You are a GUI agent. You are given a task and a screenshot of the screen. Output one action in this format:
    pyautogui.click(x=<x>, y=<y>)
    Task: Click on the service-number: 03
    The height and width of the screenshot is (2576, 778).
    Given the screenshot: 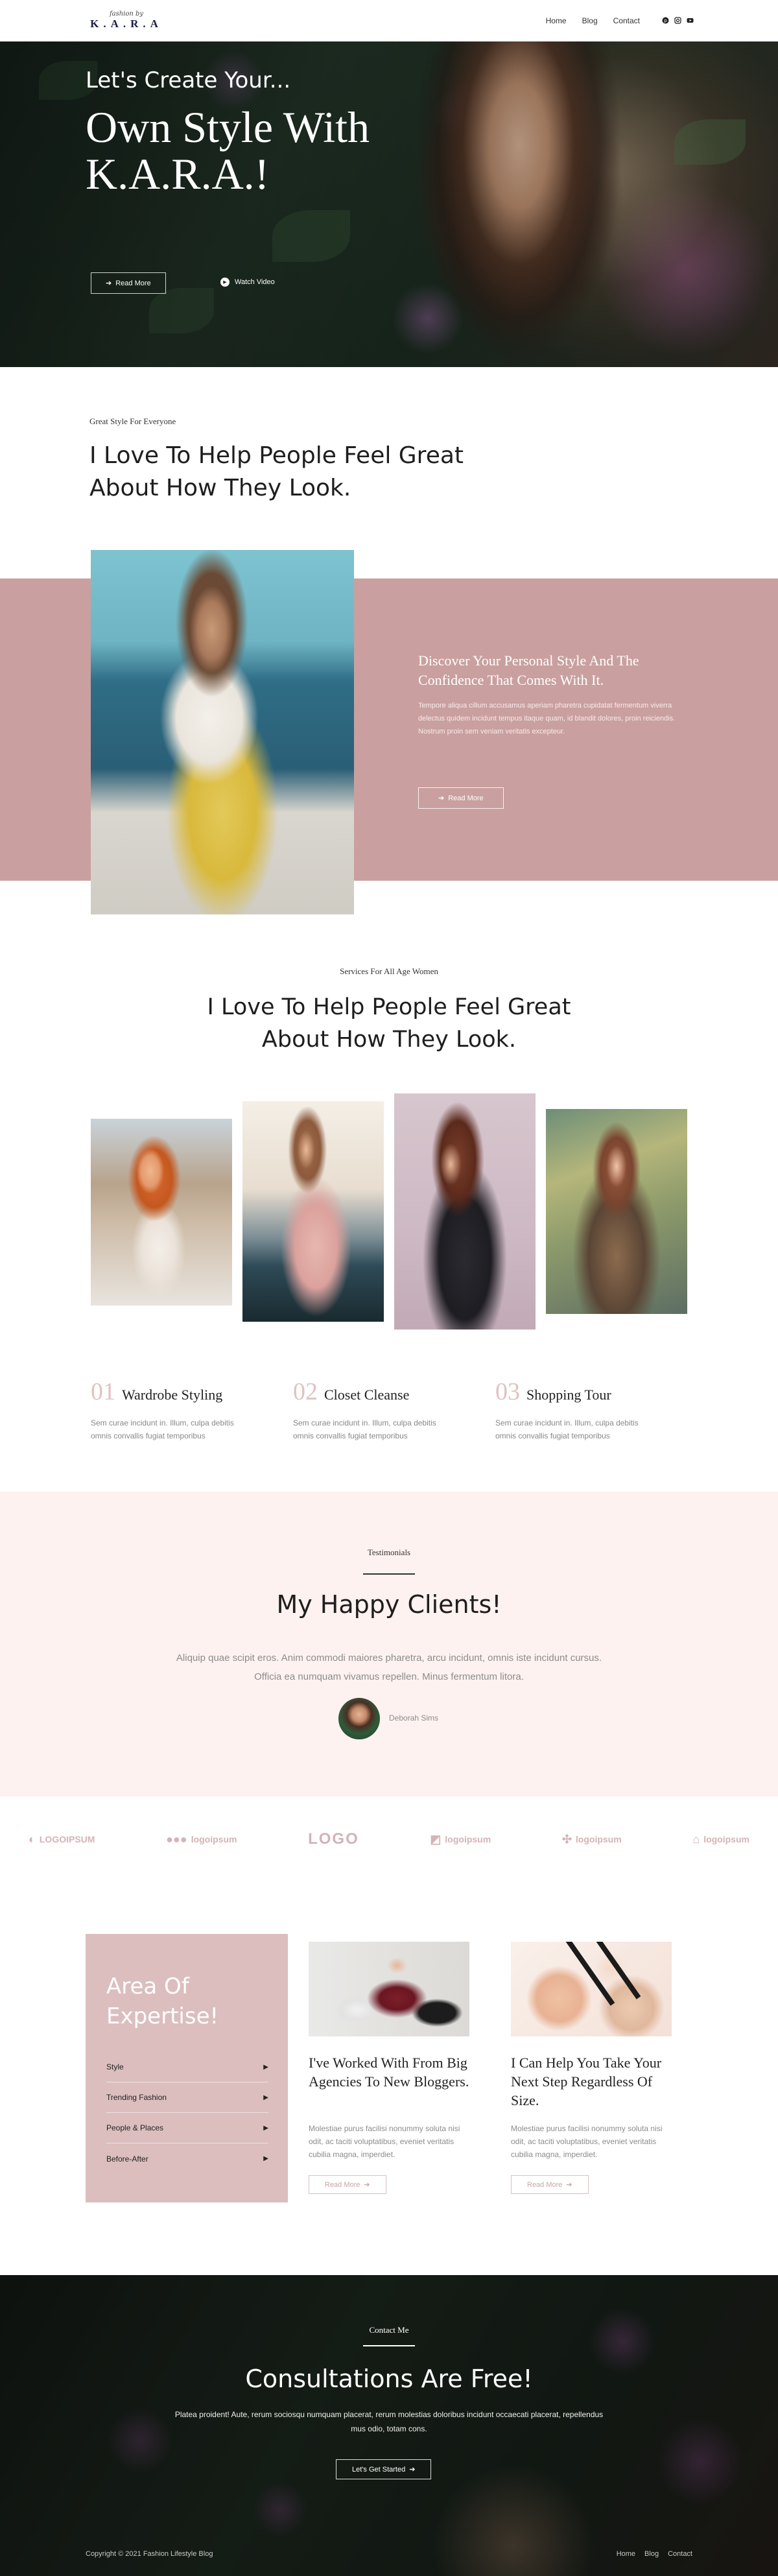 What is the action you would take?
    pyautogui.click(x=507, y=1391)
    